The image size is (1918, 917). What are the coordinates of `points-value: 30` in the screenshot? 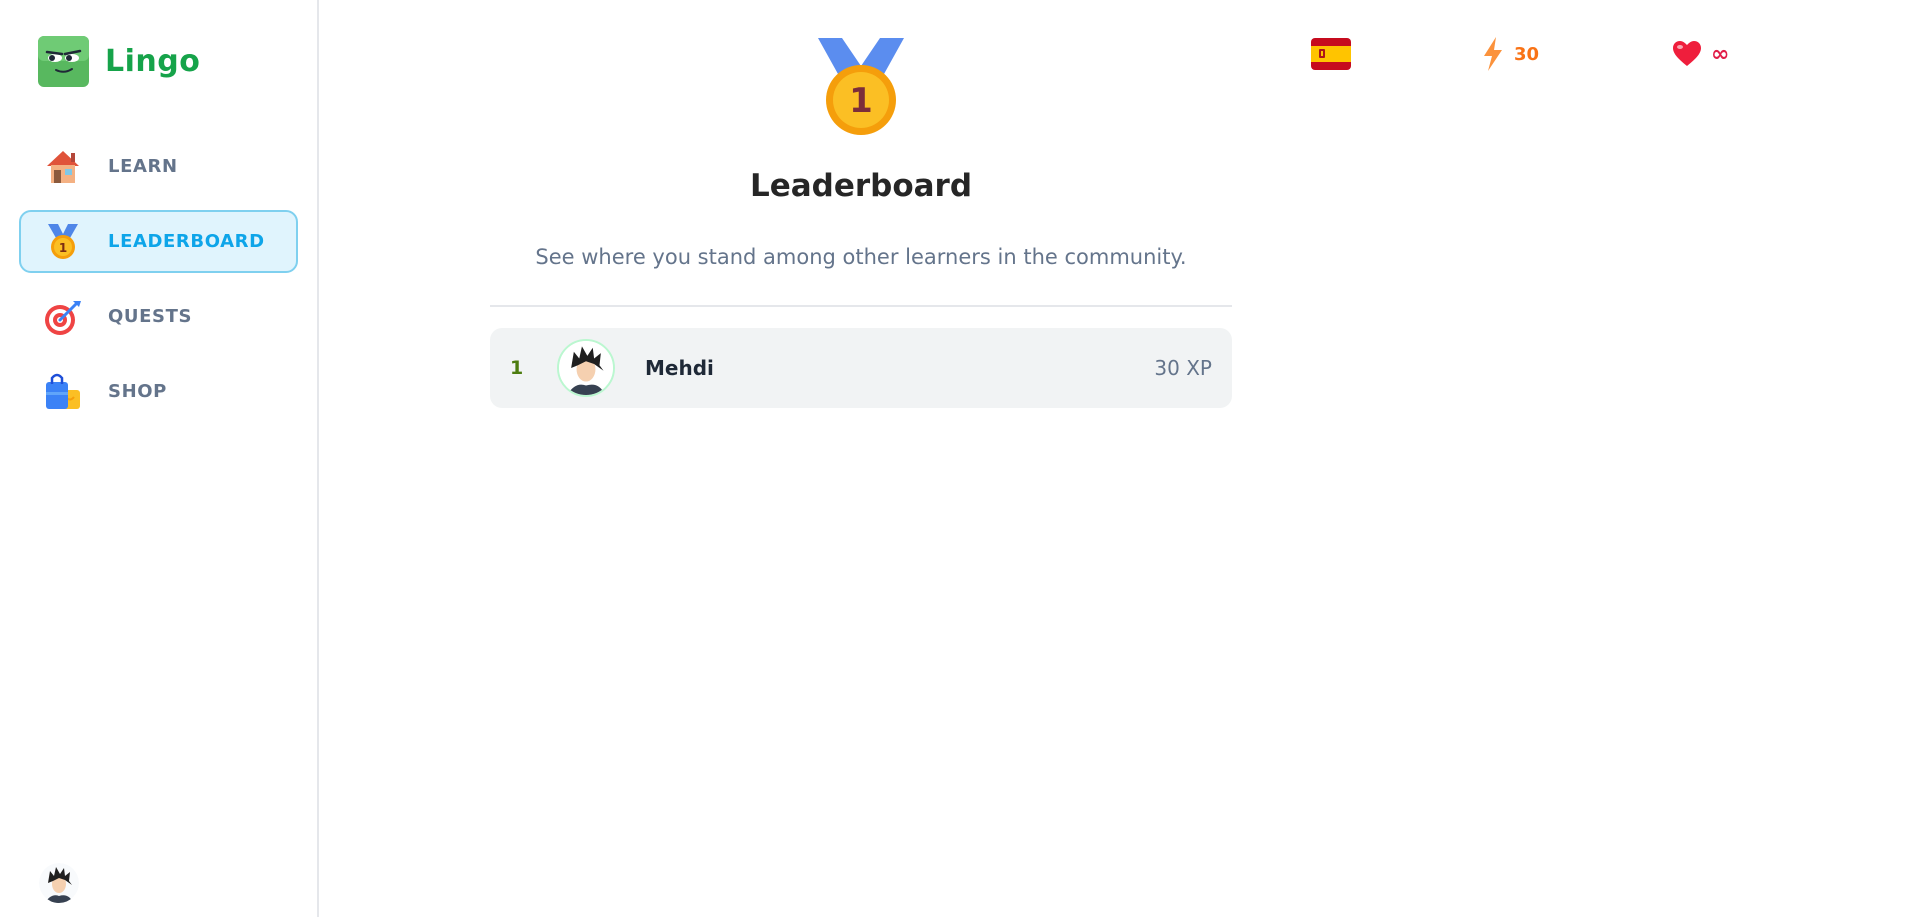 It's located at (1527, 54).